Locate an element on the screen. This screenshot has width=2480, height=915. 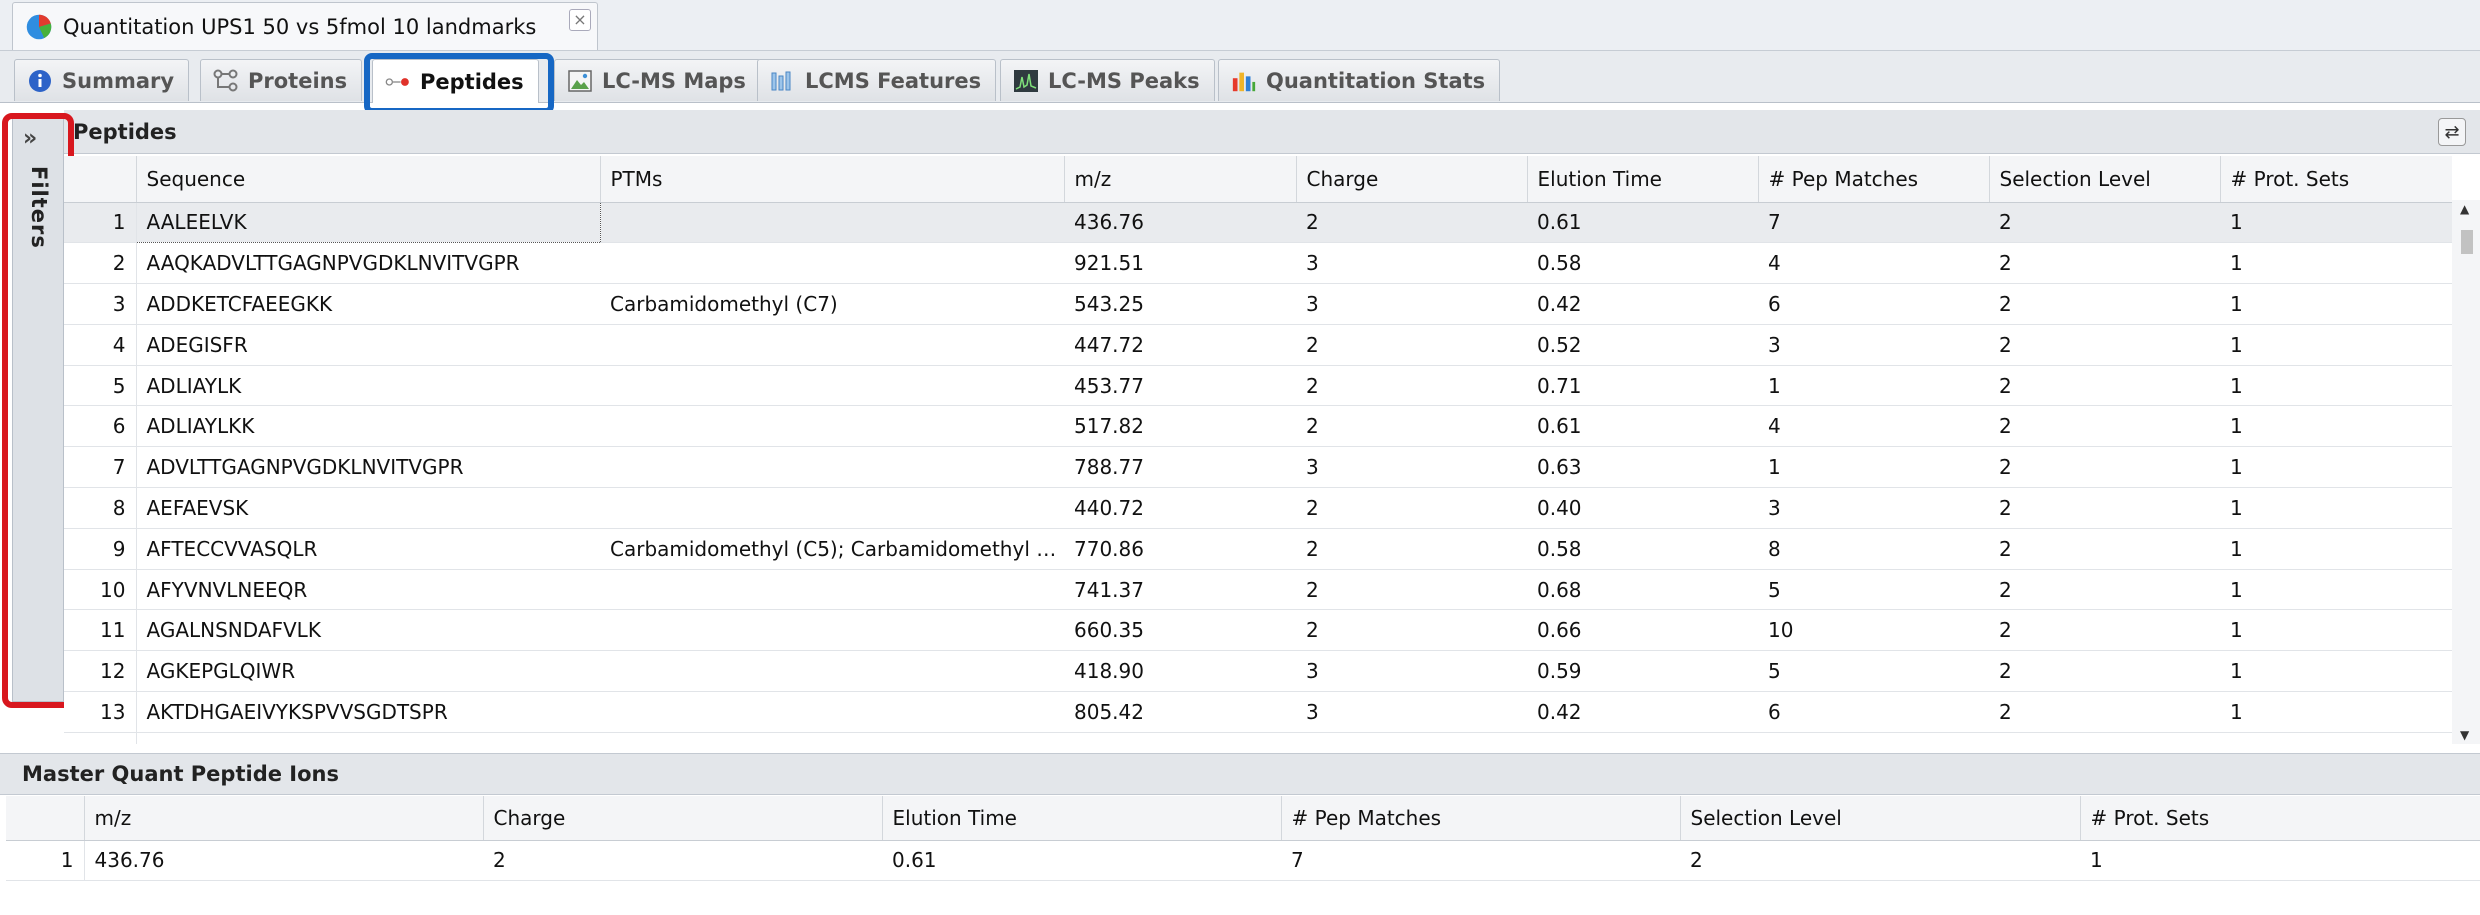
table-cell: 436.76 is located at coordinates (1180, 223).